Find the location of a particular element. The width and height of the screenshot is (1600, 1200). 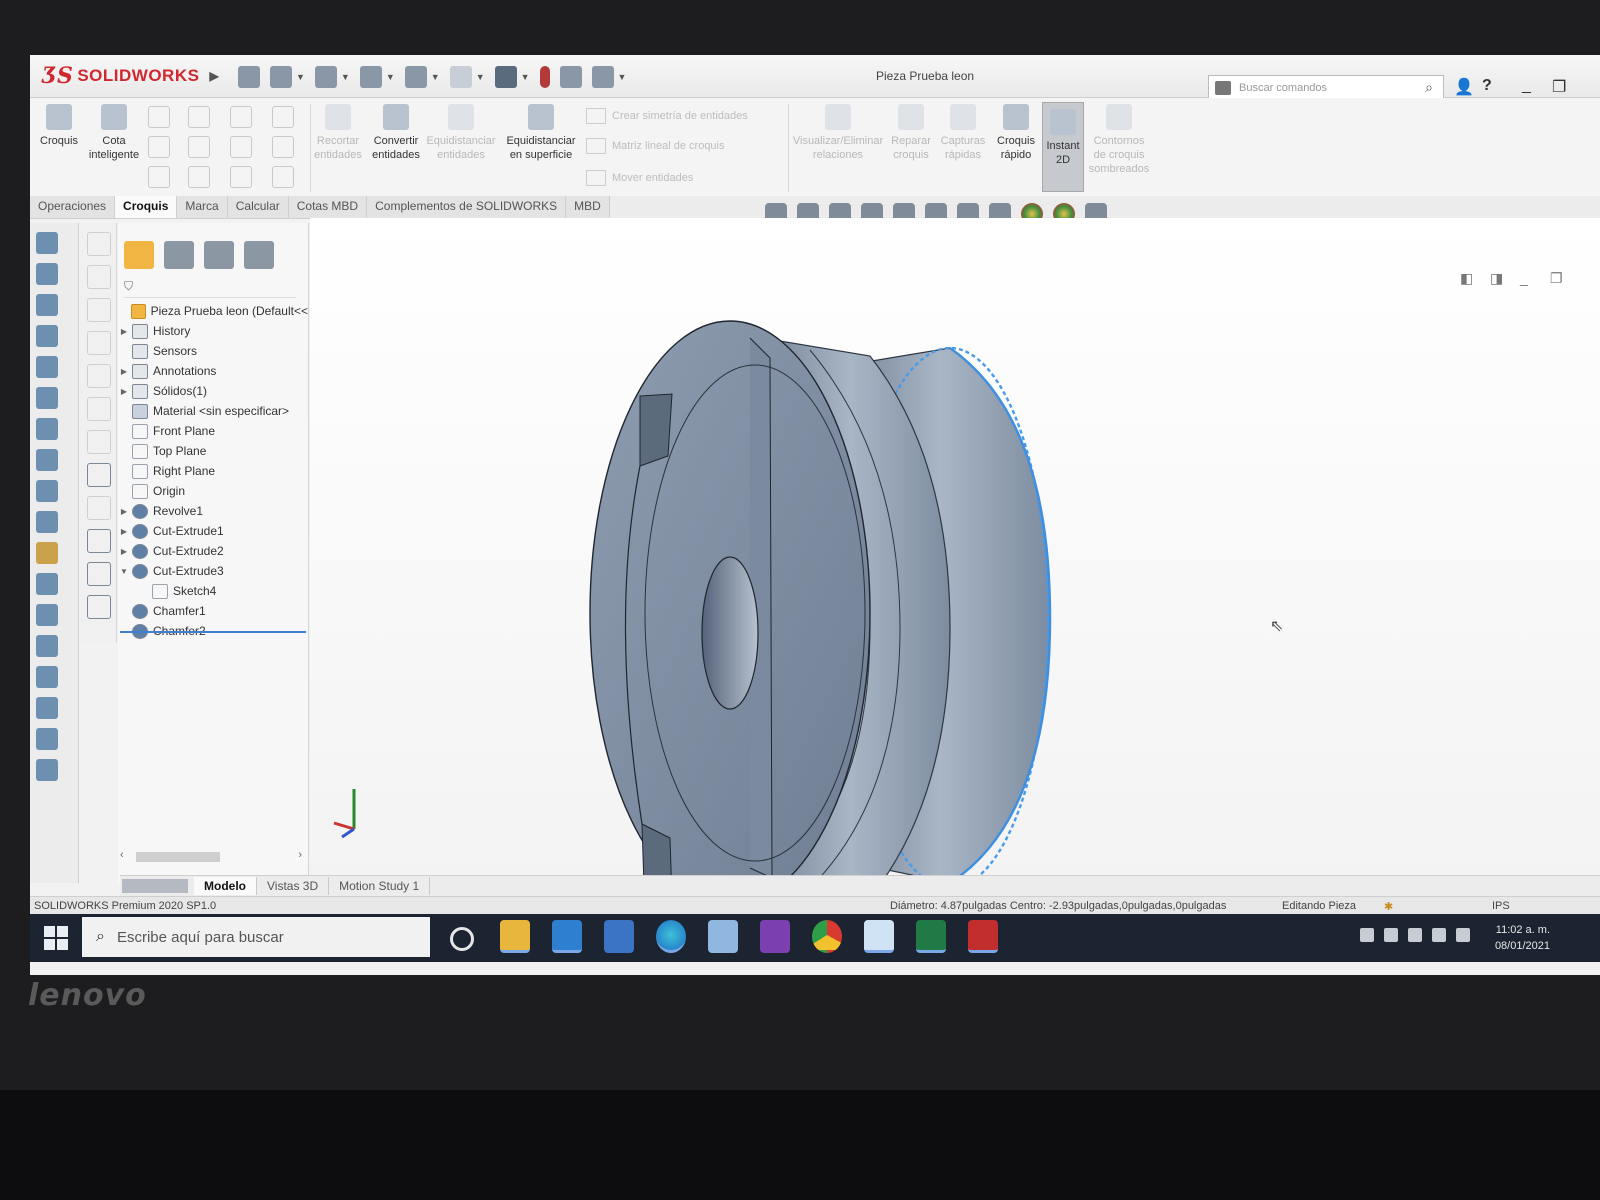

offset-on-surface-button: Equidistanciar en superficie is located at coordinates (541, 133).